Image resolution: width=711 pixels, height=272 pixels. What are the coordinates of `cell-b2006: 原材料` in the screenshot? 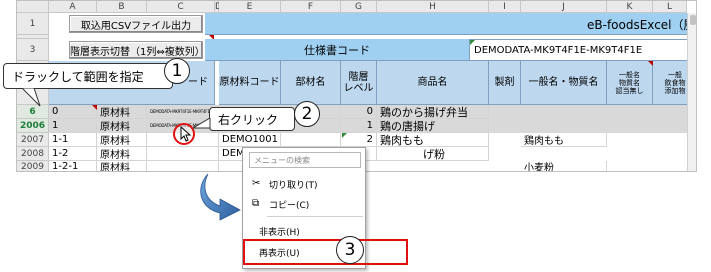 It's located at (122, 126).